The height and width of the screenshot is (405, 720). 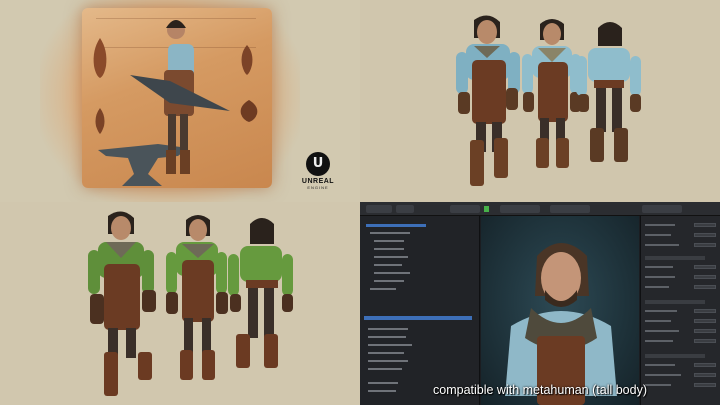 I want to click on component-header, so click(x=418, y=318).